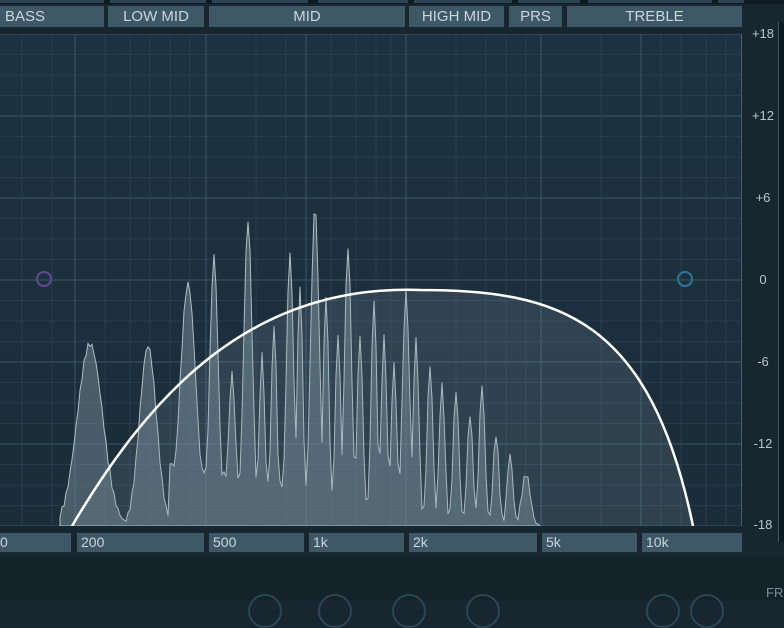 Image resolution: width=784 pixels, height=628 pixels. I want to click on frequency-scale-bar: 0 200 500 1k 2k 5k 10k, so click(372, 543).